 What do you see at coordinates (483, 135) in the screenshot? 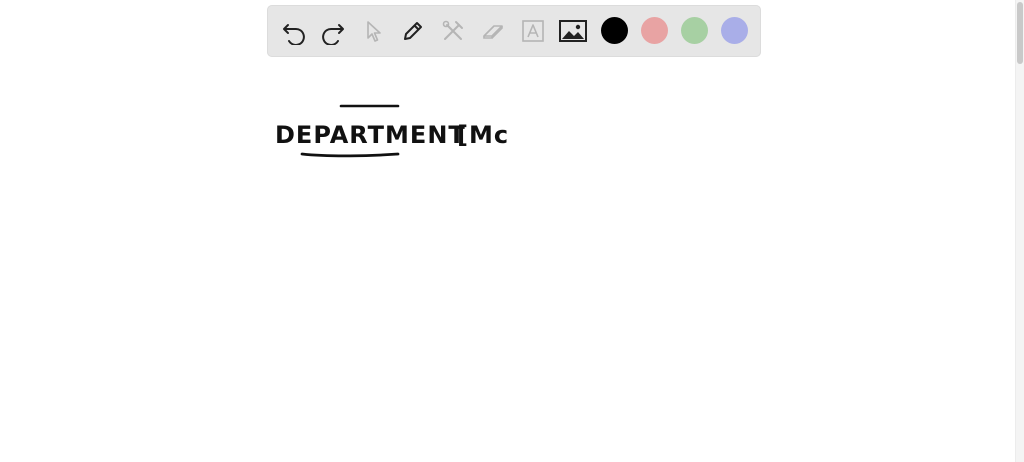
I see `handwriting-word-mc: [Mc` at bounding box center [483, 135].